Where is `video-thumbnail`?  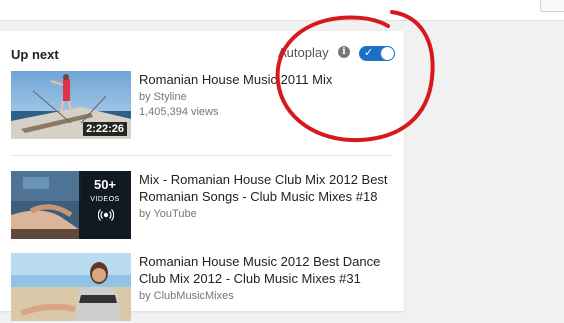
video-thumbnail is located at coordinates (71, 287).